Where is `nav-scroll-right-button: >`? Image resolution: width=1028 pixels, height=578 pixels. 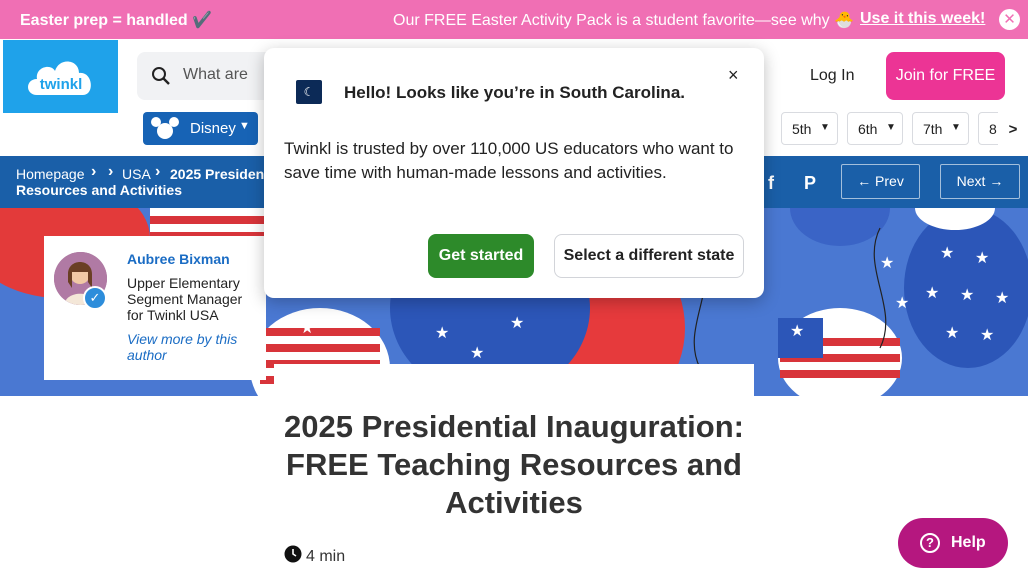
nav-scroll-right-button: > is located at coordinates (1013, 130).